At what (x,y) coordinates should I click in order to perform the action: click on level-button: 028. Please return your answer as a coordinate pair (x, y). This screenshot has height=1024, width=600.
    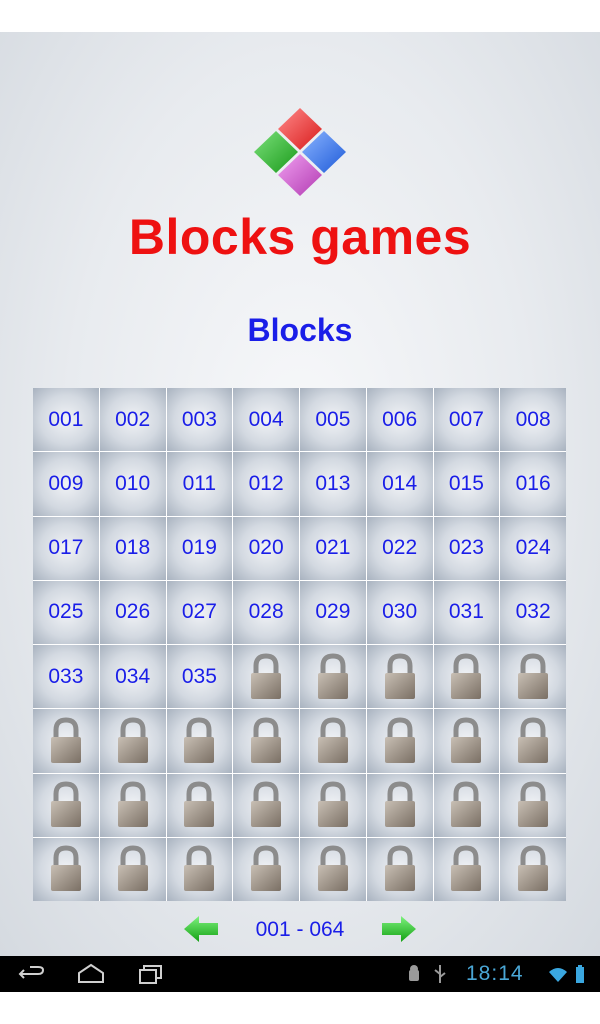
    Looking at the image, I should click on (266, 612).